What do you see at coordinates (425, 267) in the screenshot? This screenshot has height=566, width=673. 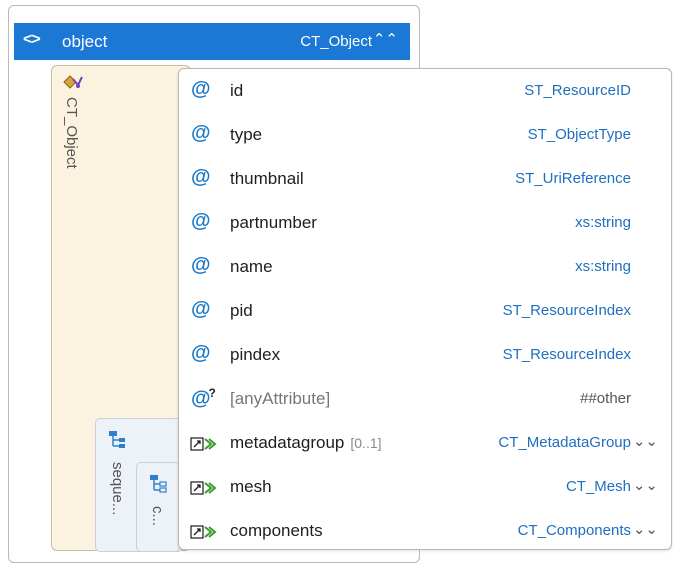 I see `attribute-row-name: @ name xs:string` at bounding box center [425, 267].